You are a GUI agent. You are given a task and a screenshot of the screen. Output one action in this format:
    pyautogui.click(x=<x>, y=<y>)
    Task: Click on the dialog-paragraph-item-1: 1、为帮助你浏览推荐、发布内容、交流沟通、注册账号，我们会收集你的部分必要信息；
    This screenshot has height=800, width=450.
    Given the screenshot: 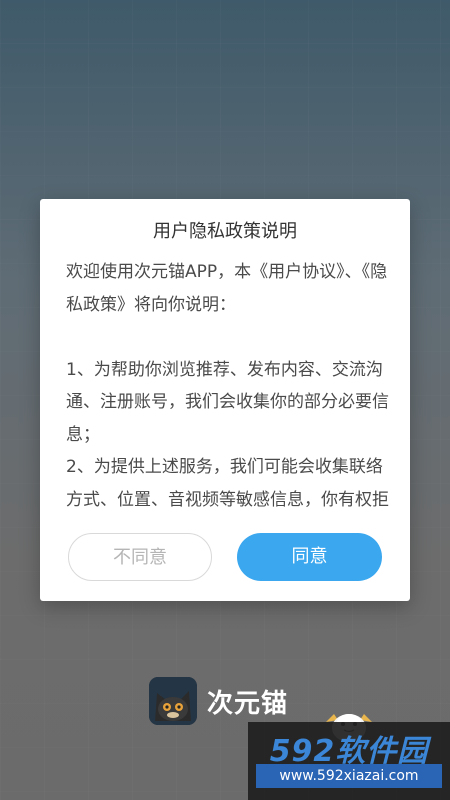 What is the action you would take?
    pyautogui.click(x=227, y=402)
    